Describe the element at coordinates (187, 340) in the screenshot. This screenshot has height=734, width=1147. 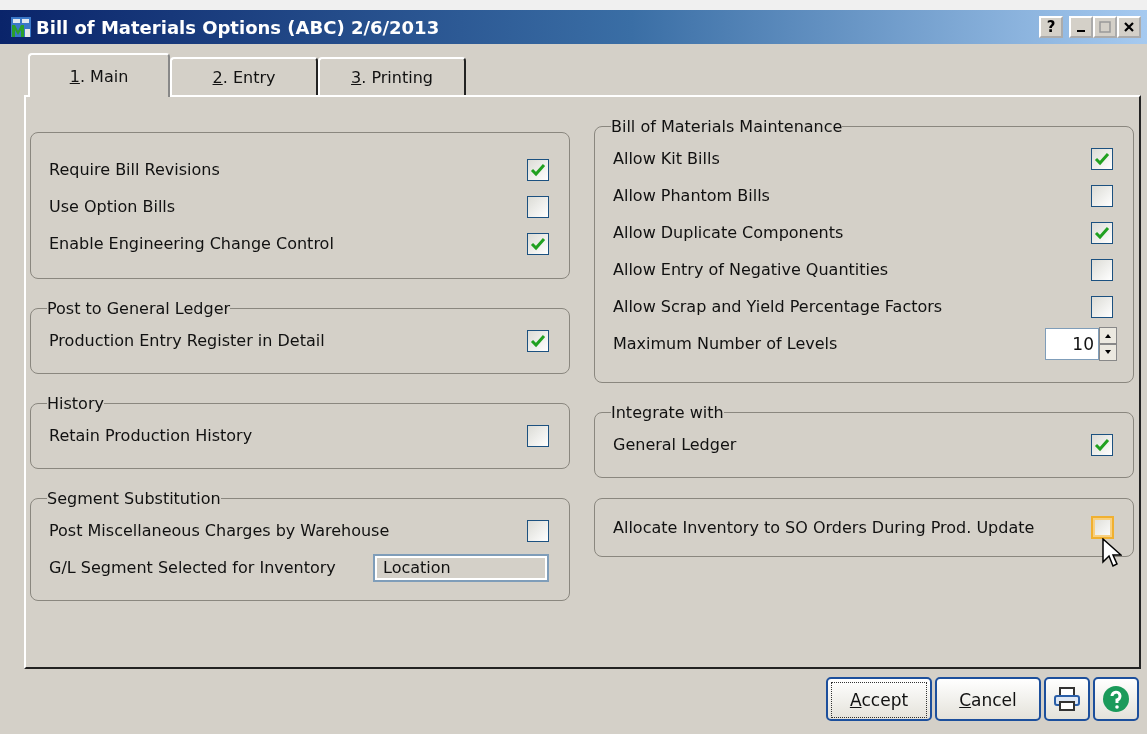
I see `option-label: Production Entry Register in Detail` at that location.